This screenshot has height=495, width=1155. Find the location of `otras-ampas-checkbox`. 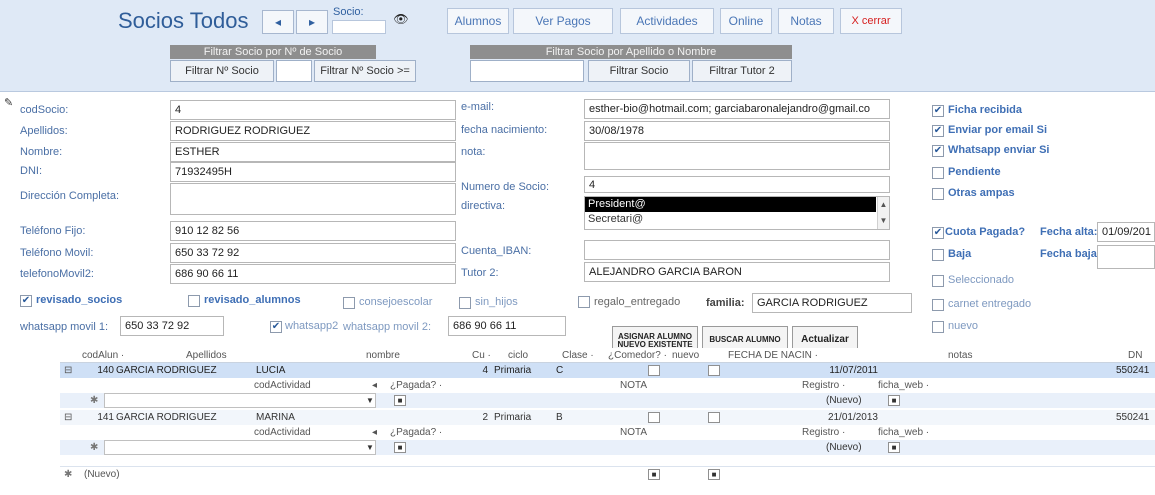

otras-ampas-checkbox is located at coordinates (938, 194).